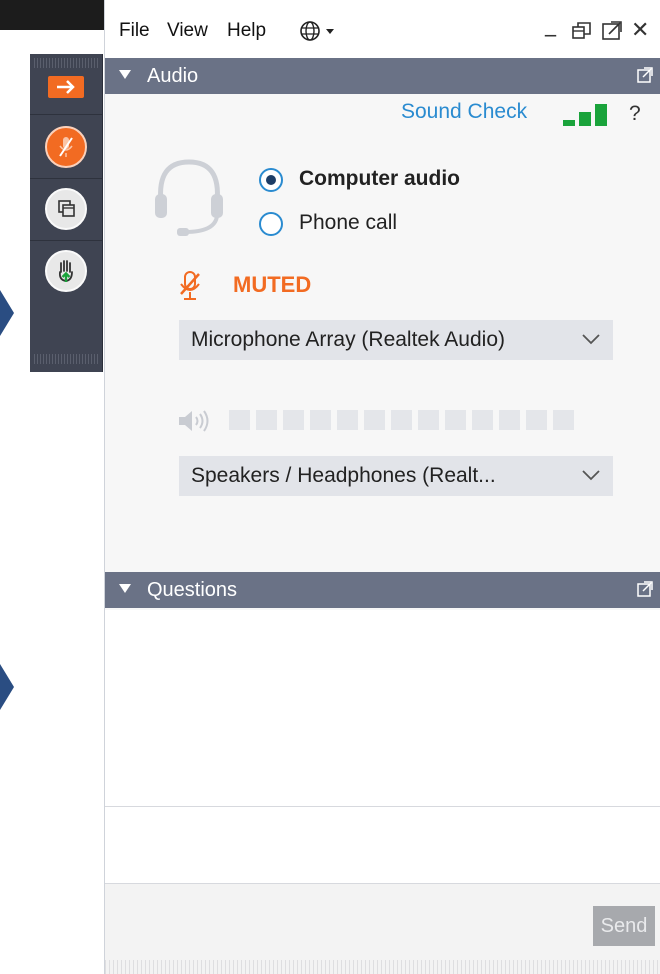 The image size is (660, 974). I want to click on mute-status-label: MUTED, so click(272, 284).